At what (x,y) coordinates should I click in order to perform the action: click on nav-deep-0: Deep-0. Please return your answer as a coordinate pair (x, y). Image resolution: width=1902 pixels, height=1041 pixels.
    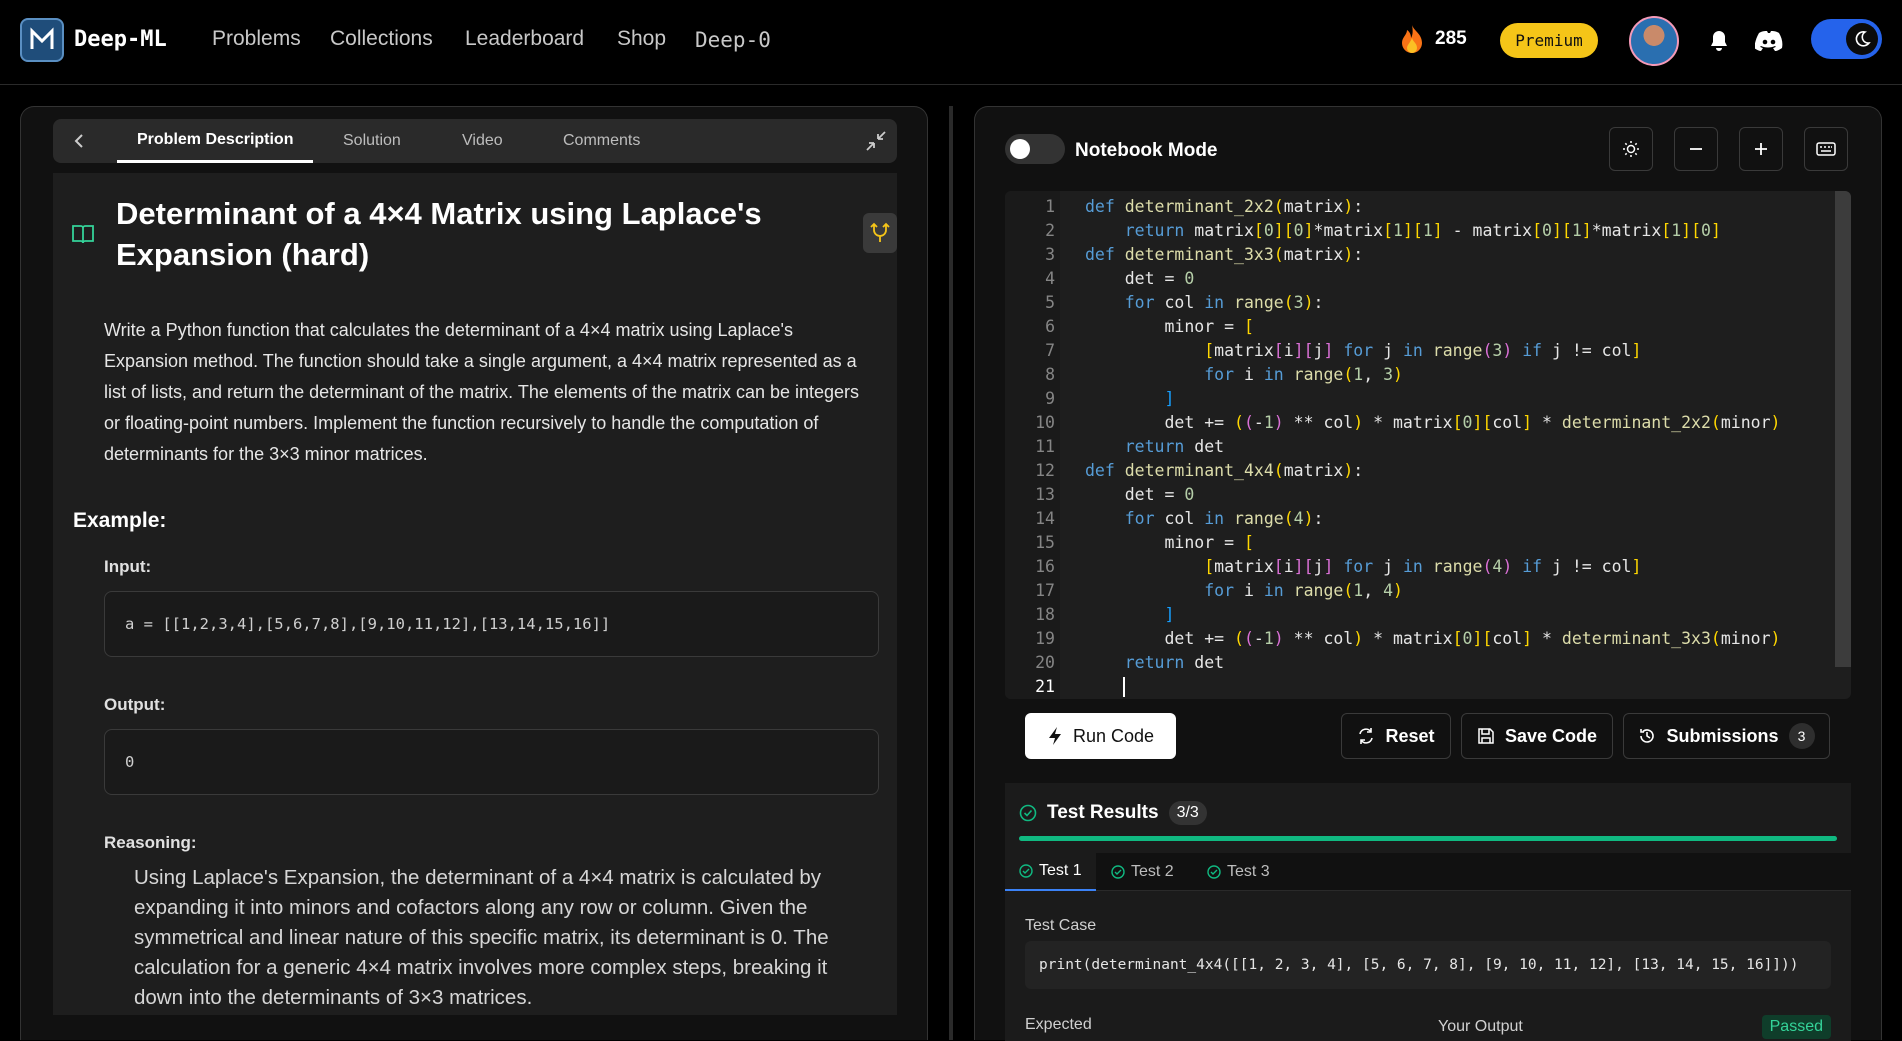
    Looking at the image, I should click on (733, 40).